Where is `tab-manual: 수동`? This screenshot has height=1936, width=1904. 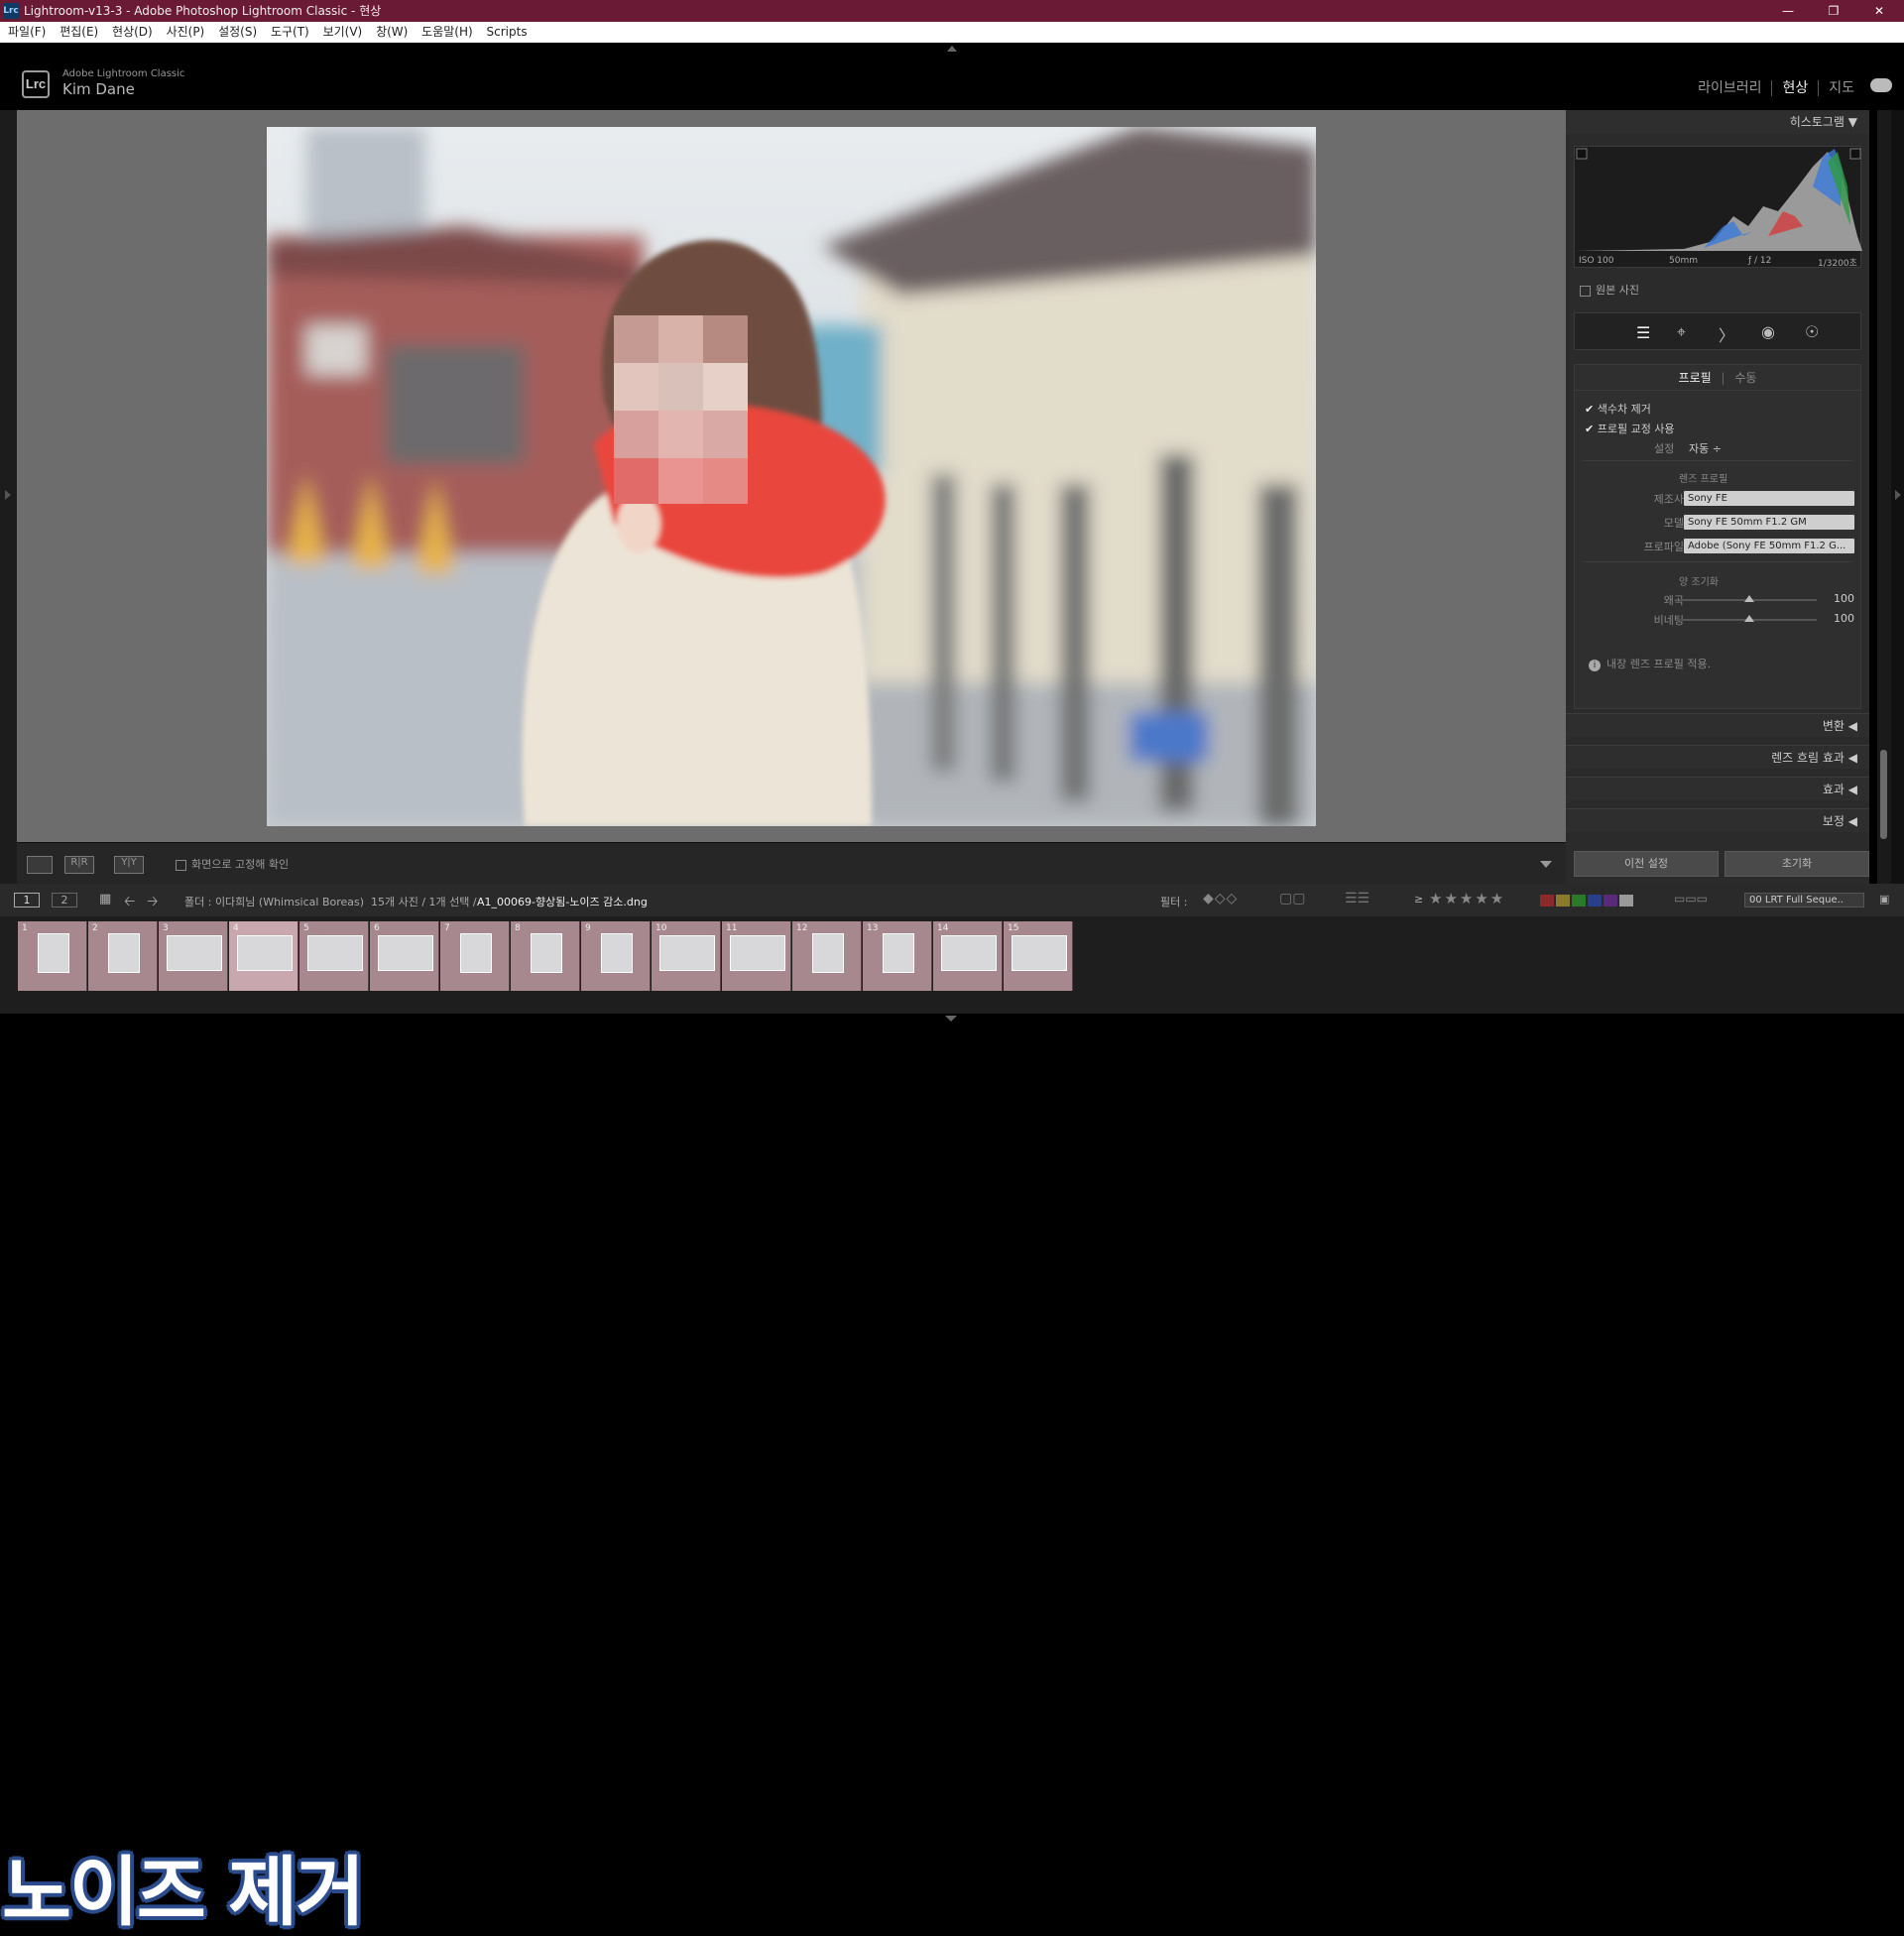 tab-manual: 수동 is located at coordinates (1745, 378).